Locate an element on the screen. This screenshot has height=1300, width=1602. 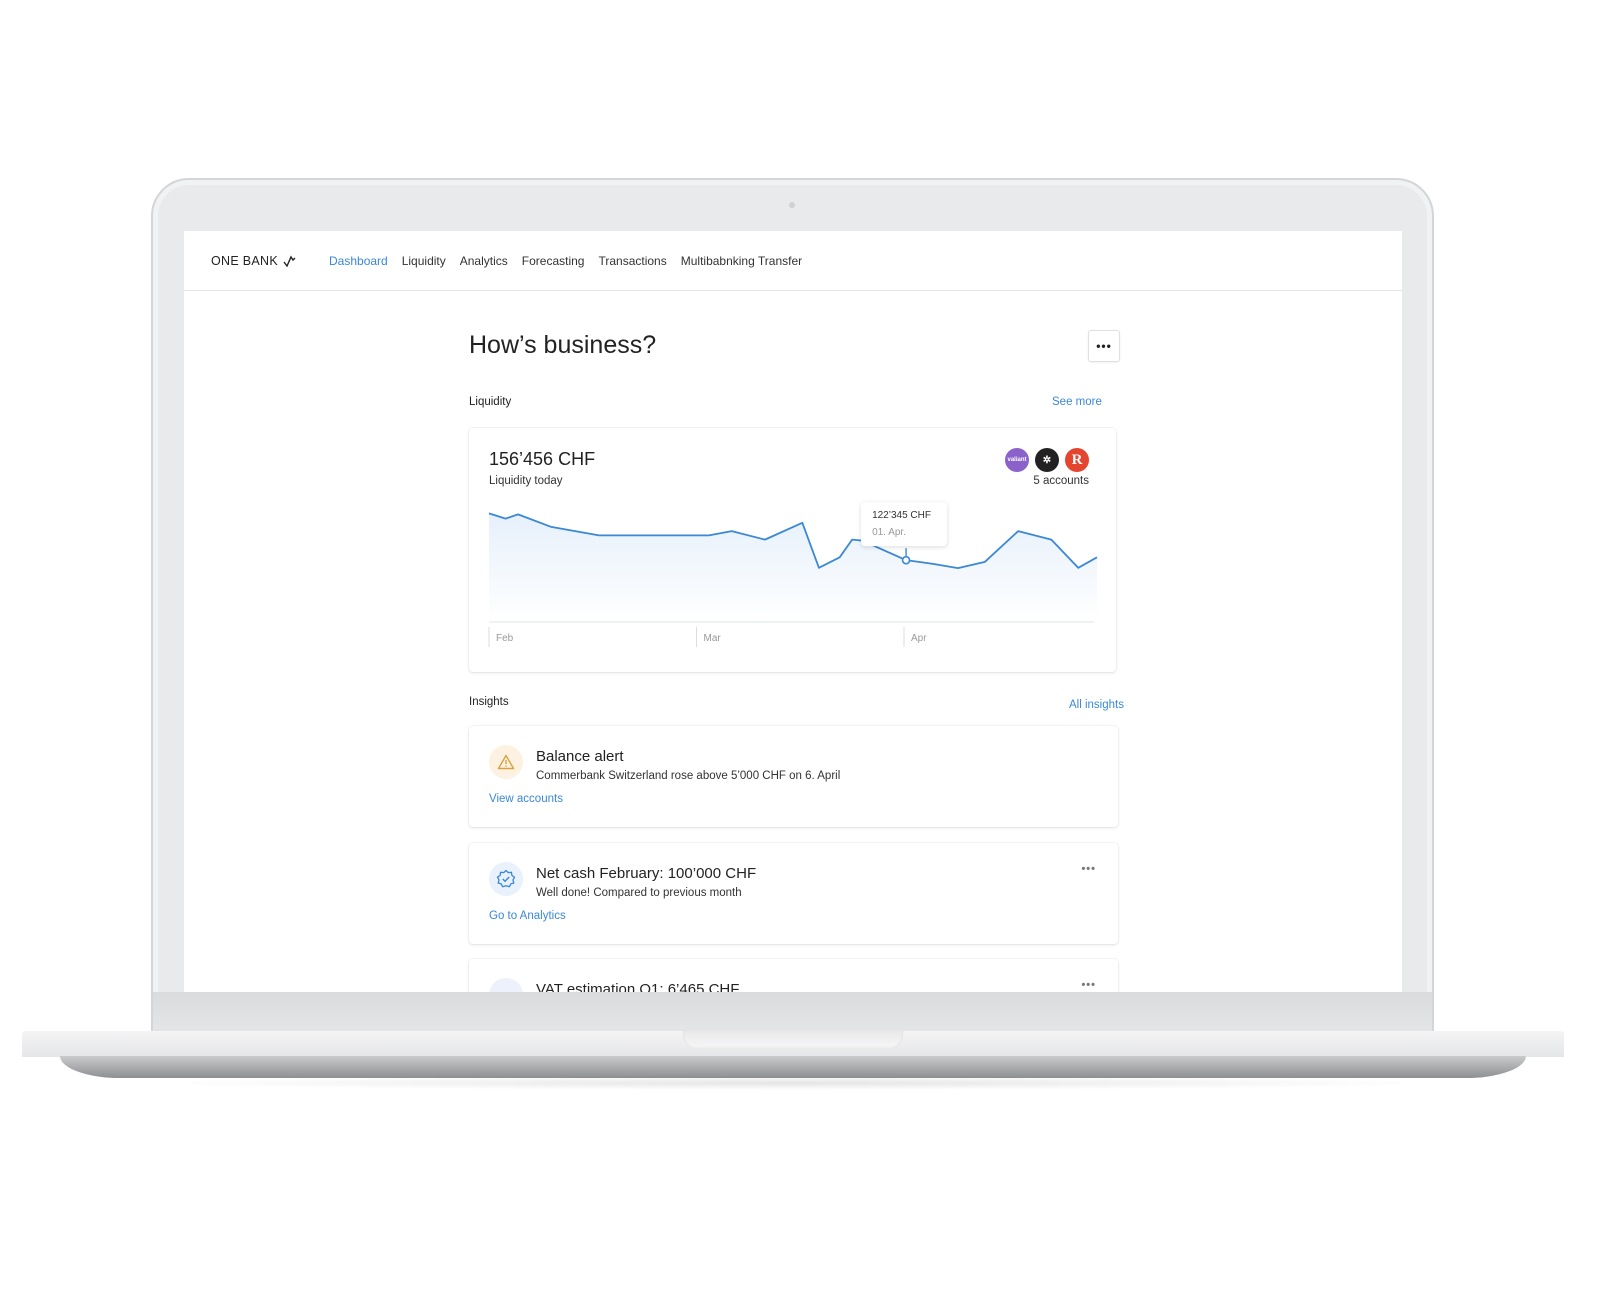
go-to-analytics-link: Go to Analytics is located at coordinates (527, 916).